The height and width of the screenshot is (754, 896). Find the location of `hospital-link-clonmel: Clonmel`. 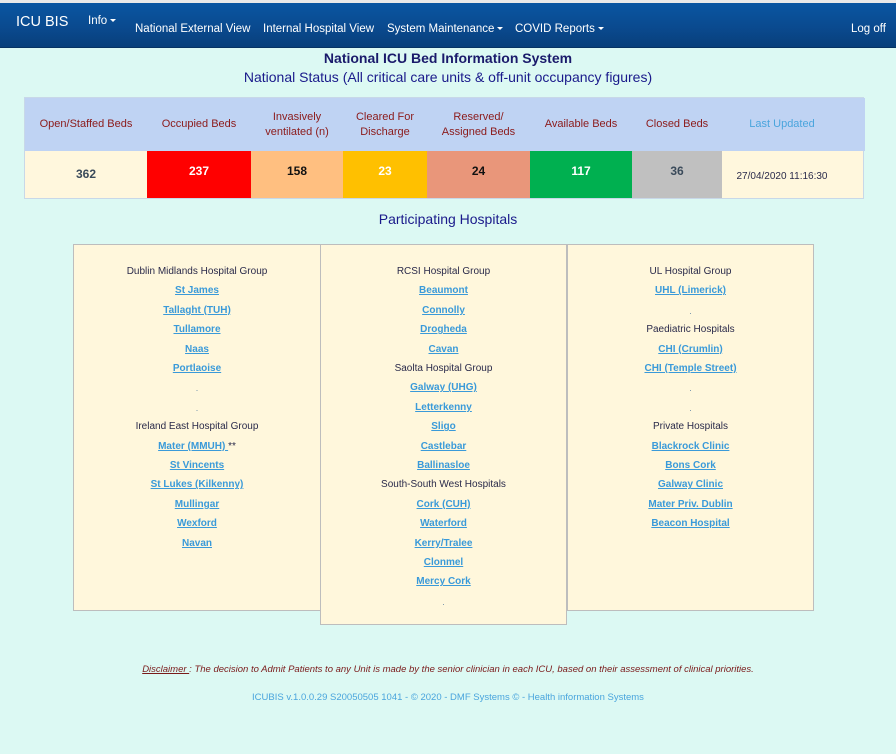

hospital-link-clonmel: Clonmel is located at coordinates (443, 562).